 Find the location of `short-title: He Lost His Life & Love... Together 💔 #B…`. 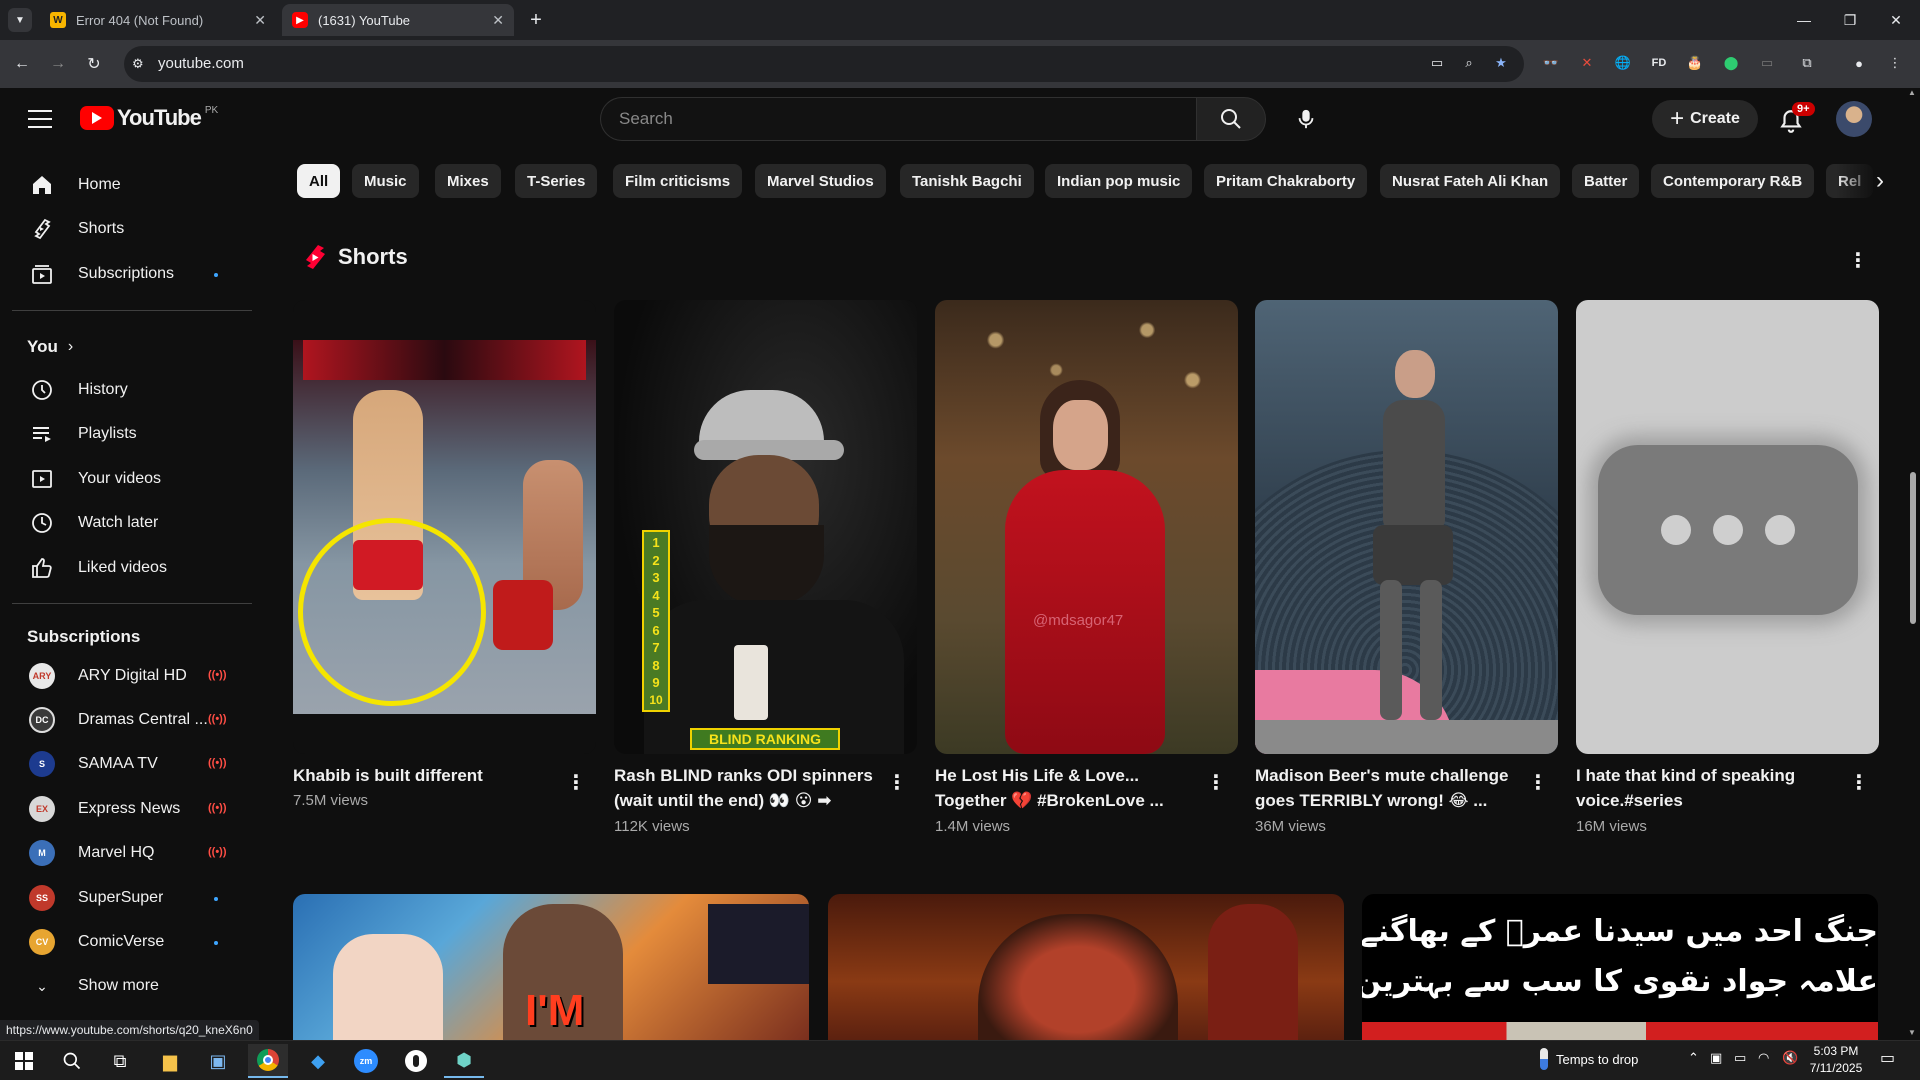

short-title: He Lost His Life & Love... Together 💔 #B… is located at coordinates (1065, 788).